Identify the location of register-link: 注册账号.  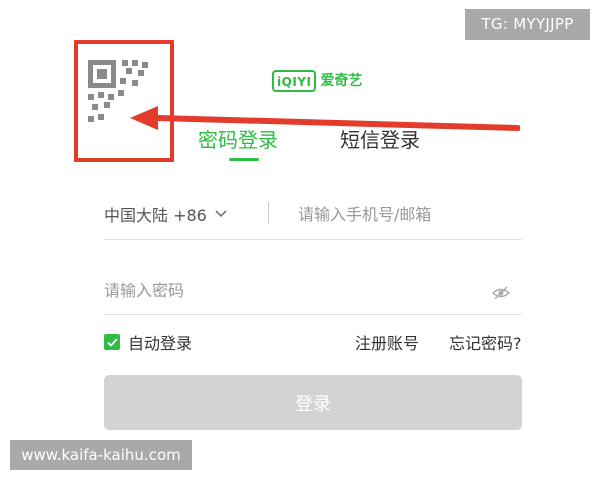
(387, 342).